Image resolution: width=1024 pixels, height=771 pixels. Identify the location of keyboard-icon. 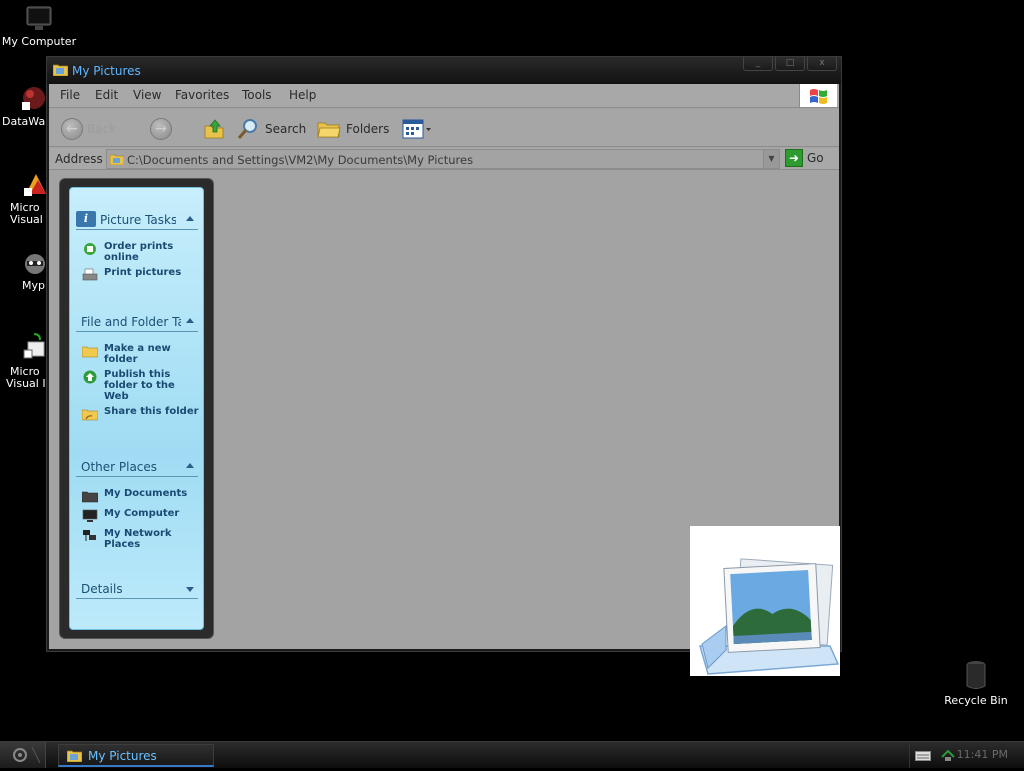
(923, 756).